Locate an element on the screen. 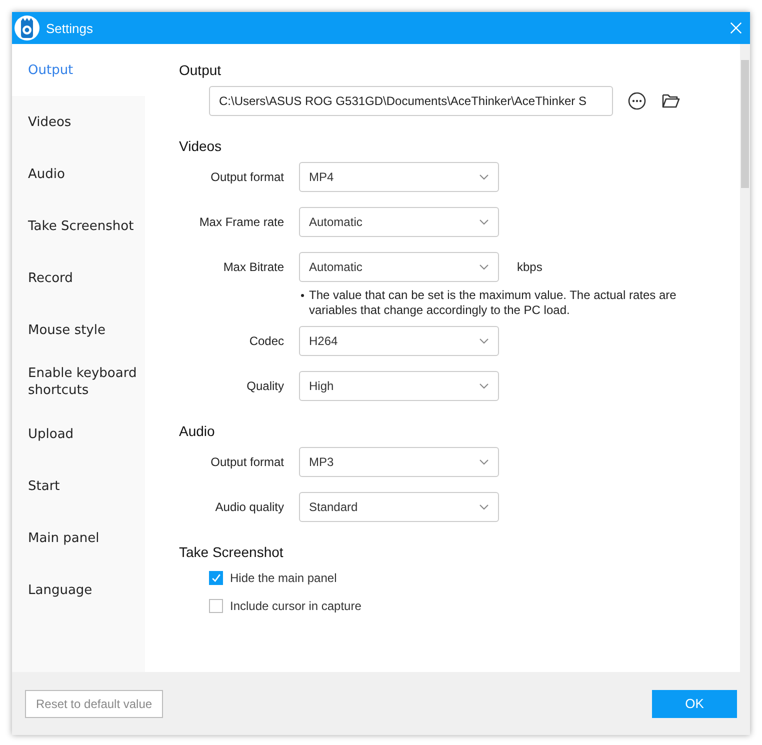  checkbox-label: Hide the main panel is located at coordinates (283, 578).